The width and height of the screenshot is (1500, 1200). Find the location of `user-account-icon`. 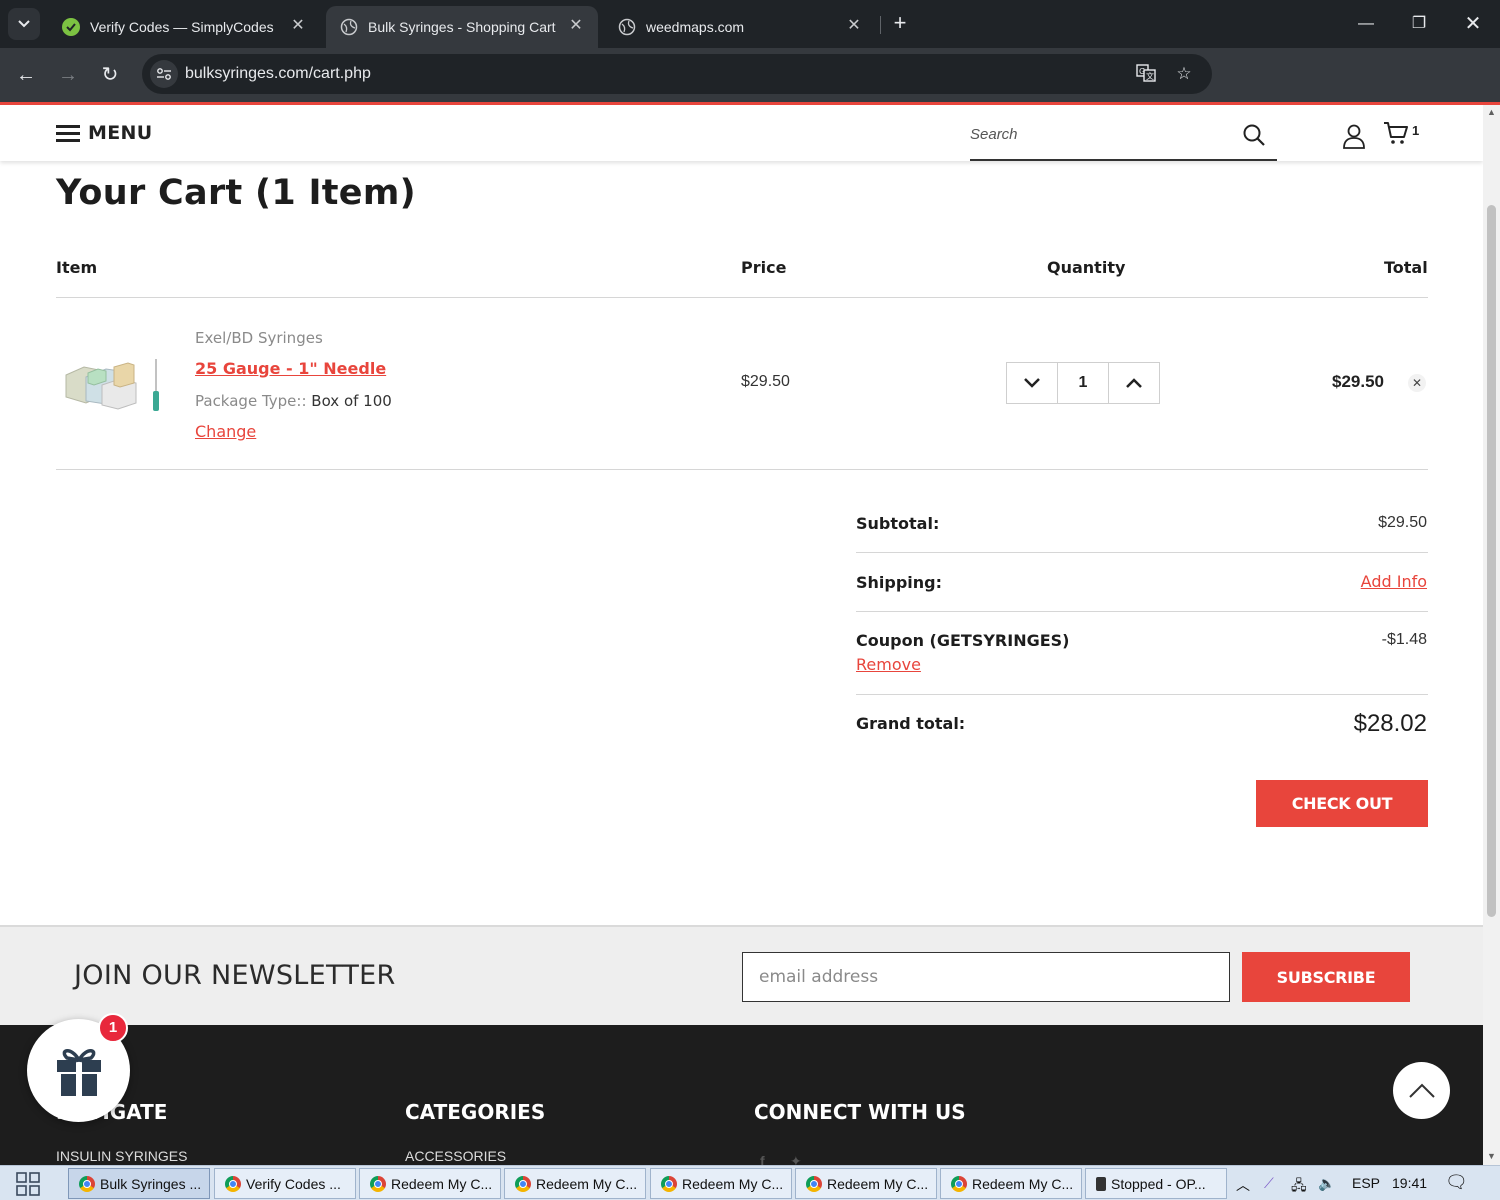

user-account-icon is located at coordinates (1354, 136).